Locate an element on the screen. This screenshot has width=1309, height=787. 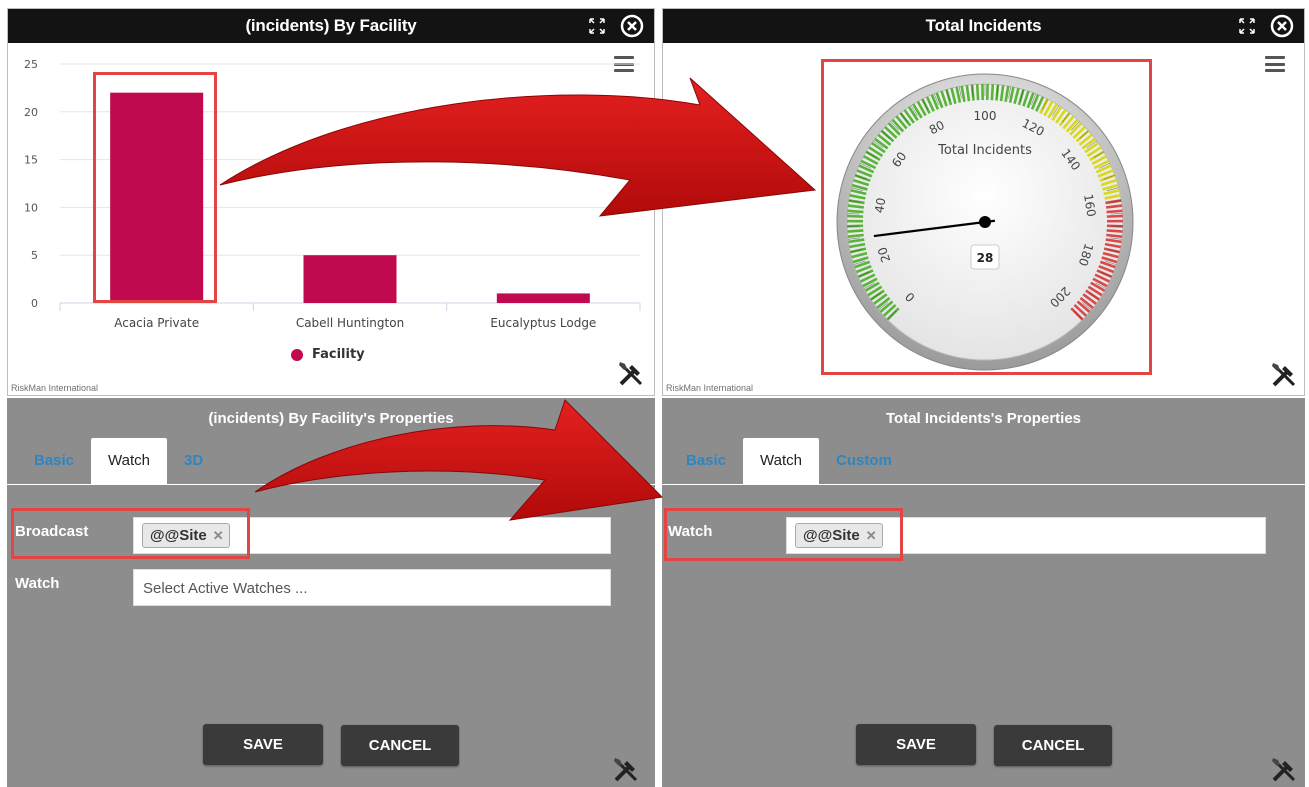
gauge-titlebar: Total Incidents is located at coordinates (983, 26).